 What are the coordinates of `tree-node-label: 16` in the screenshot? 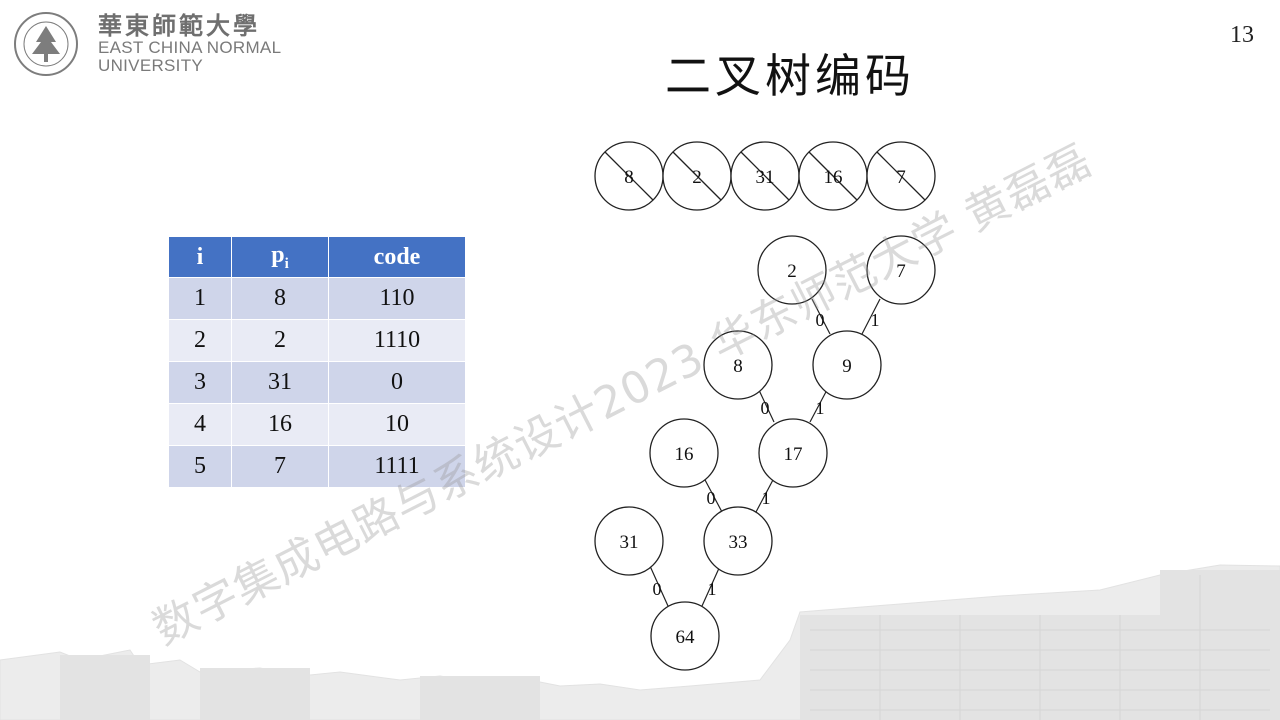 It's located at (684, 454).